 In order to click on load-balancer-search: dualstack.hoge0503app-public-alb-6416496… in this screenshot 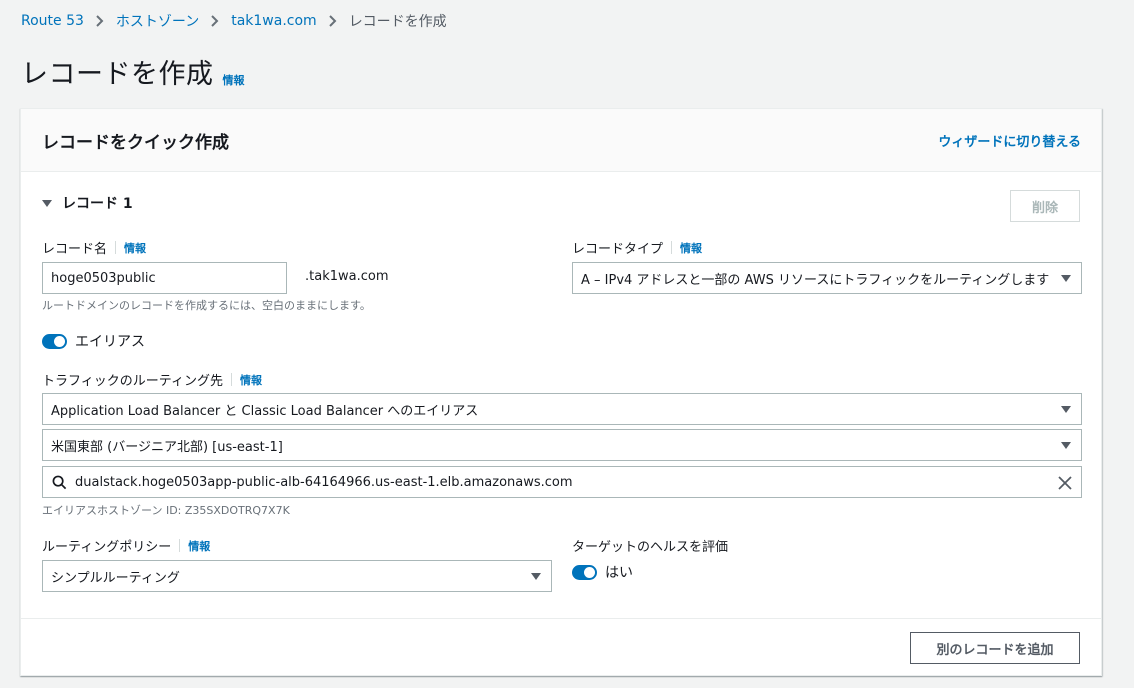, I will do `click(562, 482)`.